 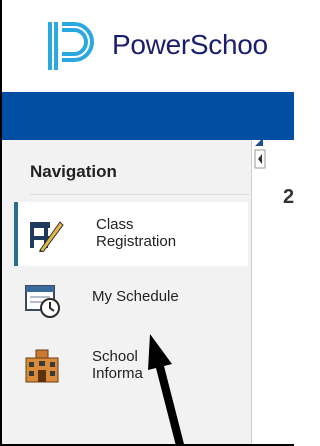 What do you see at coordinates (71, 46) in the screenshot?
I see `powerschool-logo-icon` at bounding box center [71, 46].